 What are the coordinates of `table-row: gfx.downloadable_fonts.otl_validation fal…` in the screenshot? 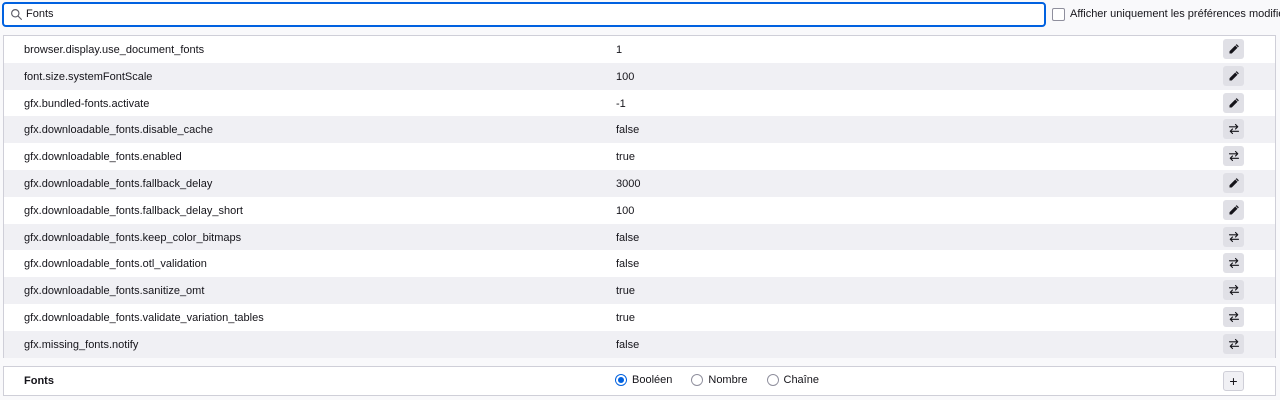 It's located at (639, 263).